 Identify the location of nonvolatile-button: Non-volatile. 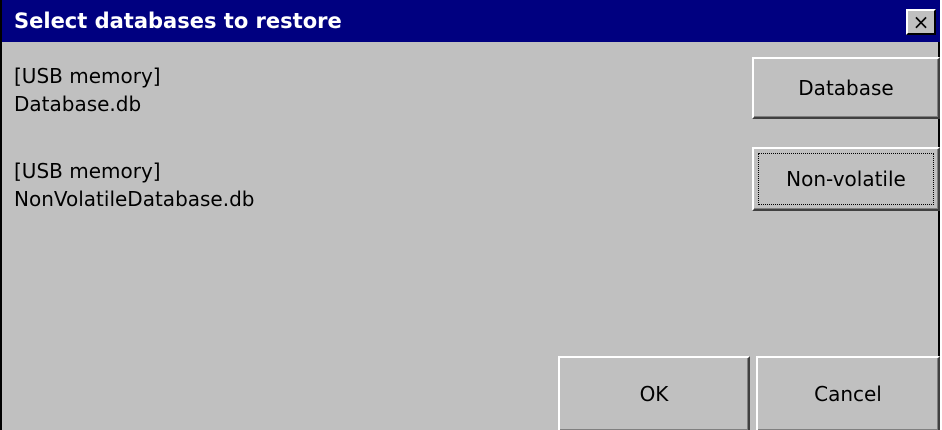
(846, 179).